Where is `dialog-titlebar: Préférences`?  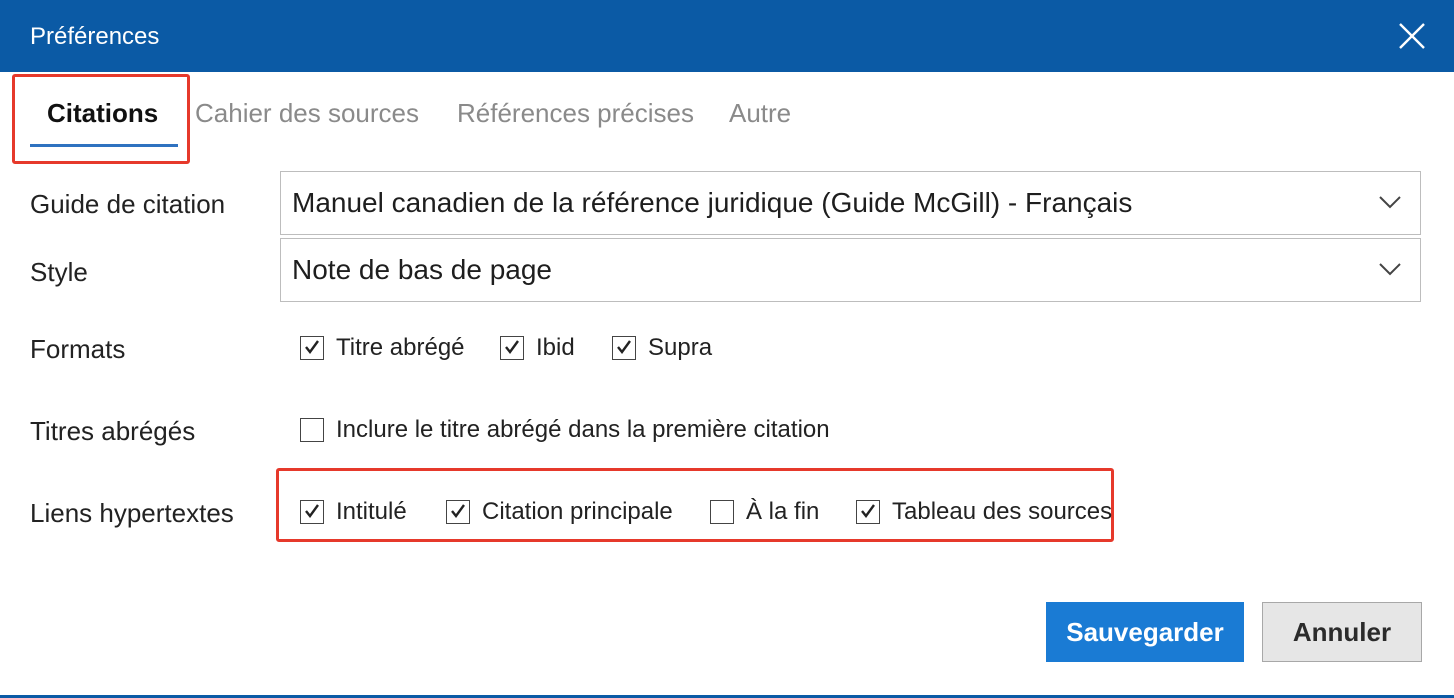
dialog-titlebar: Préférences is located at coordinates (727, 36).